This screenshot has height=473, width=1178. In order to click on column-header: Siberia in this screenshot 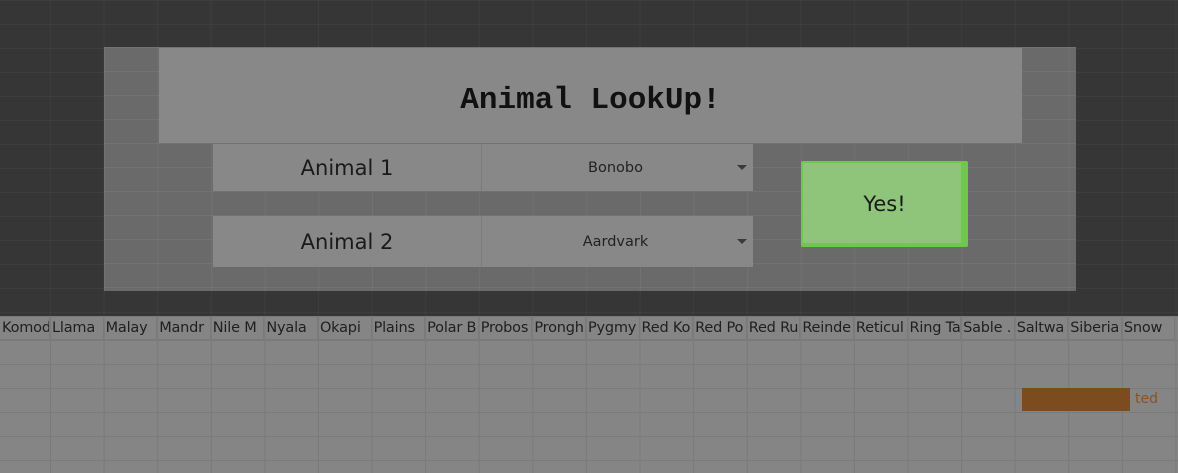, I will do `click(1095, 328)`.